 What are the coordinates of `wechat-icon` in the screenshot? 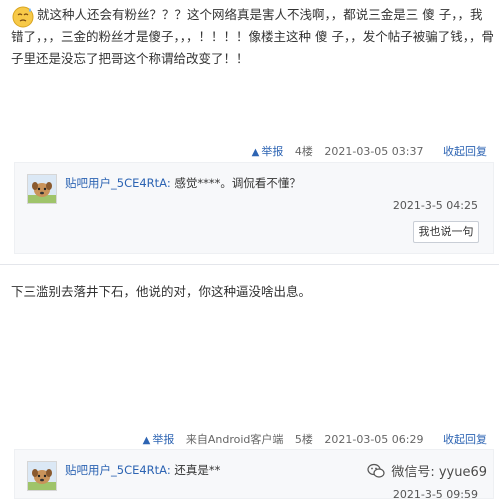 It's located at (376, 470).